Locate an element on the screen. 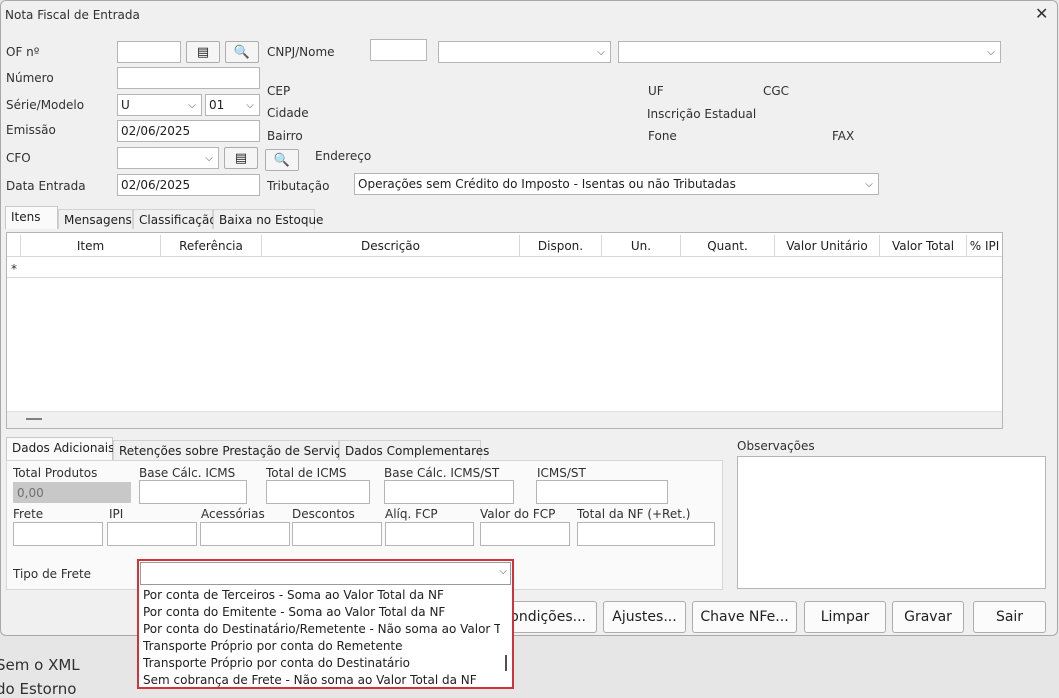  search-button: 🔍 is located at coordinates (242, 52).